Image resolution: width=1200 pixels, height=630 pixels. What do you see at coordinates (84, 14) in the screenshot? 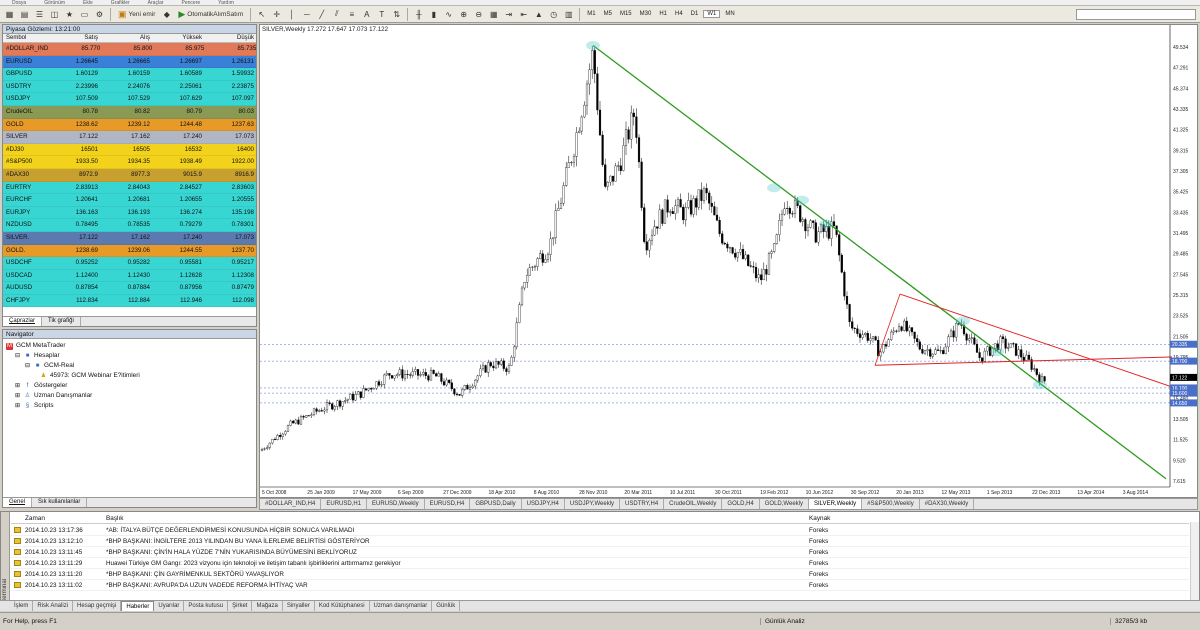
I see `terminal-button: ▭` at bounding box center [84, 14].